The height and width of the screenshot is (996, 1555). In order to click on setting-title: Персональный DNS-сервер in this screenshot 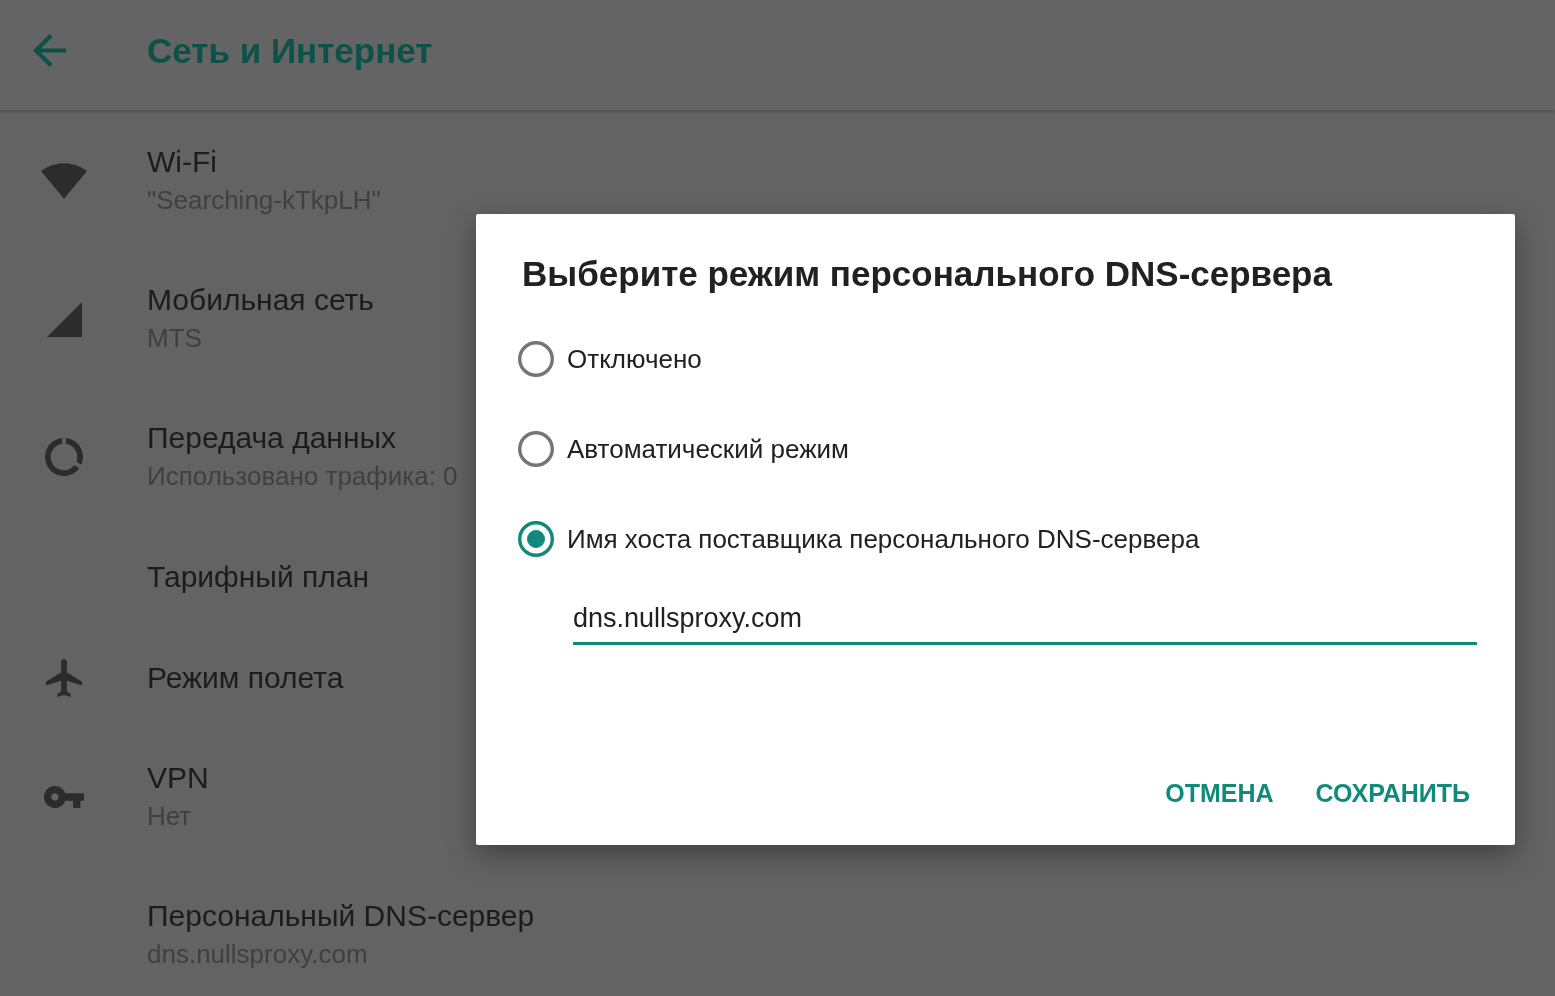, I will do `click(341, 915)`.